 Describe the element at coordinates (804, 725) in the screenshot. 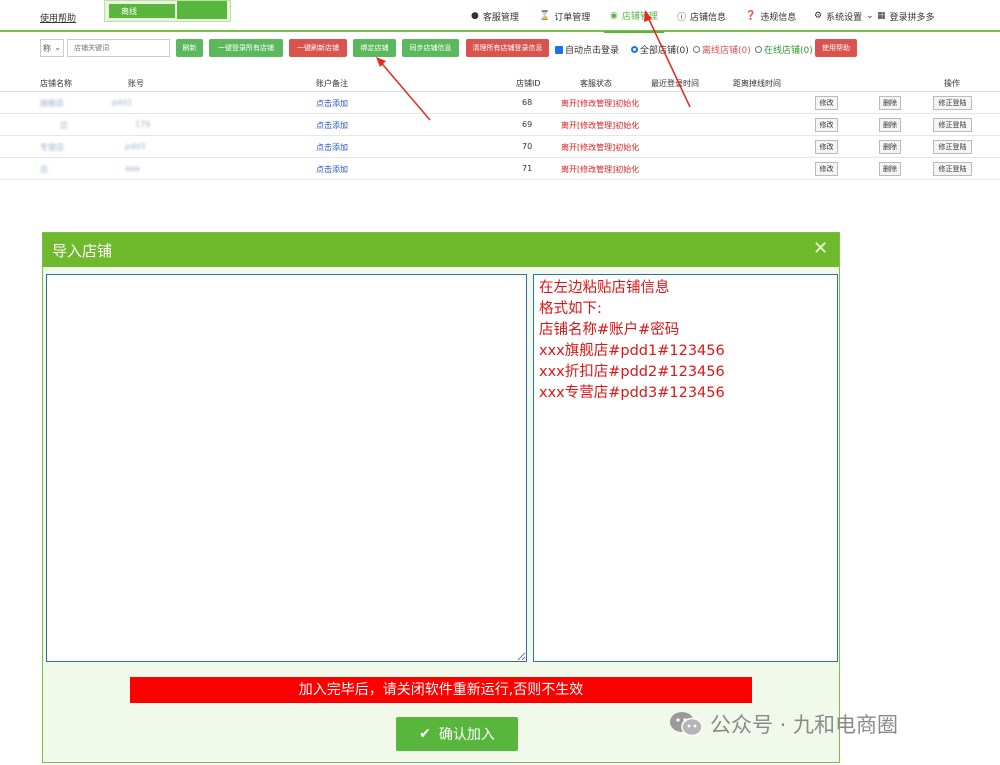

I see `watermark-text: 公众号 · 九和电商圈` at that location.